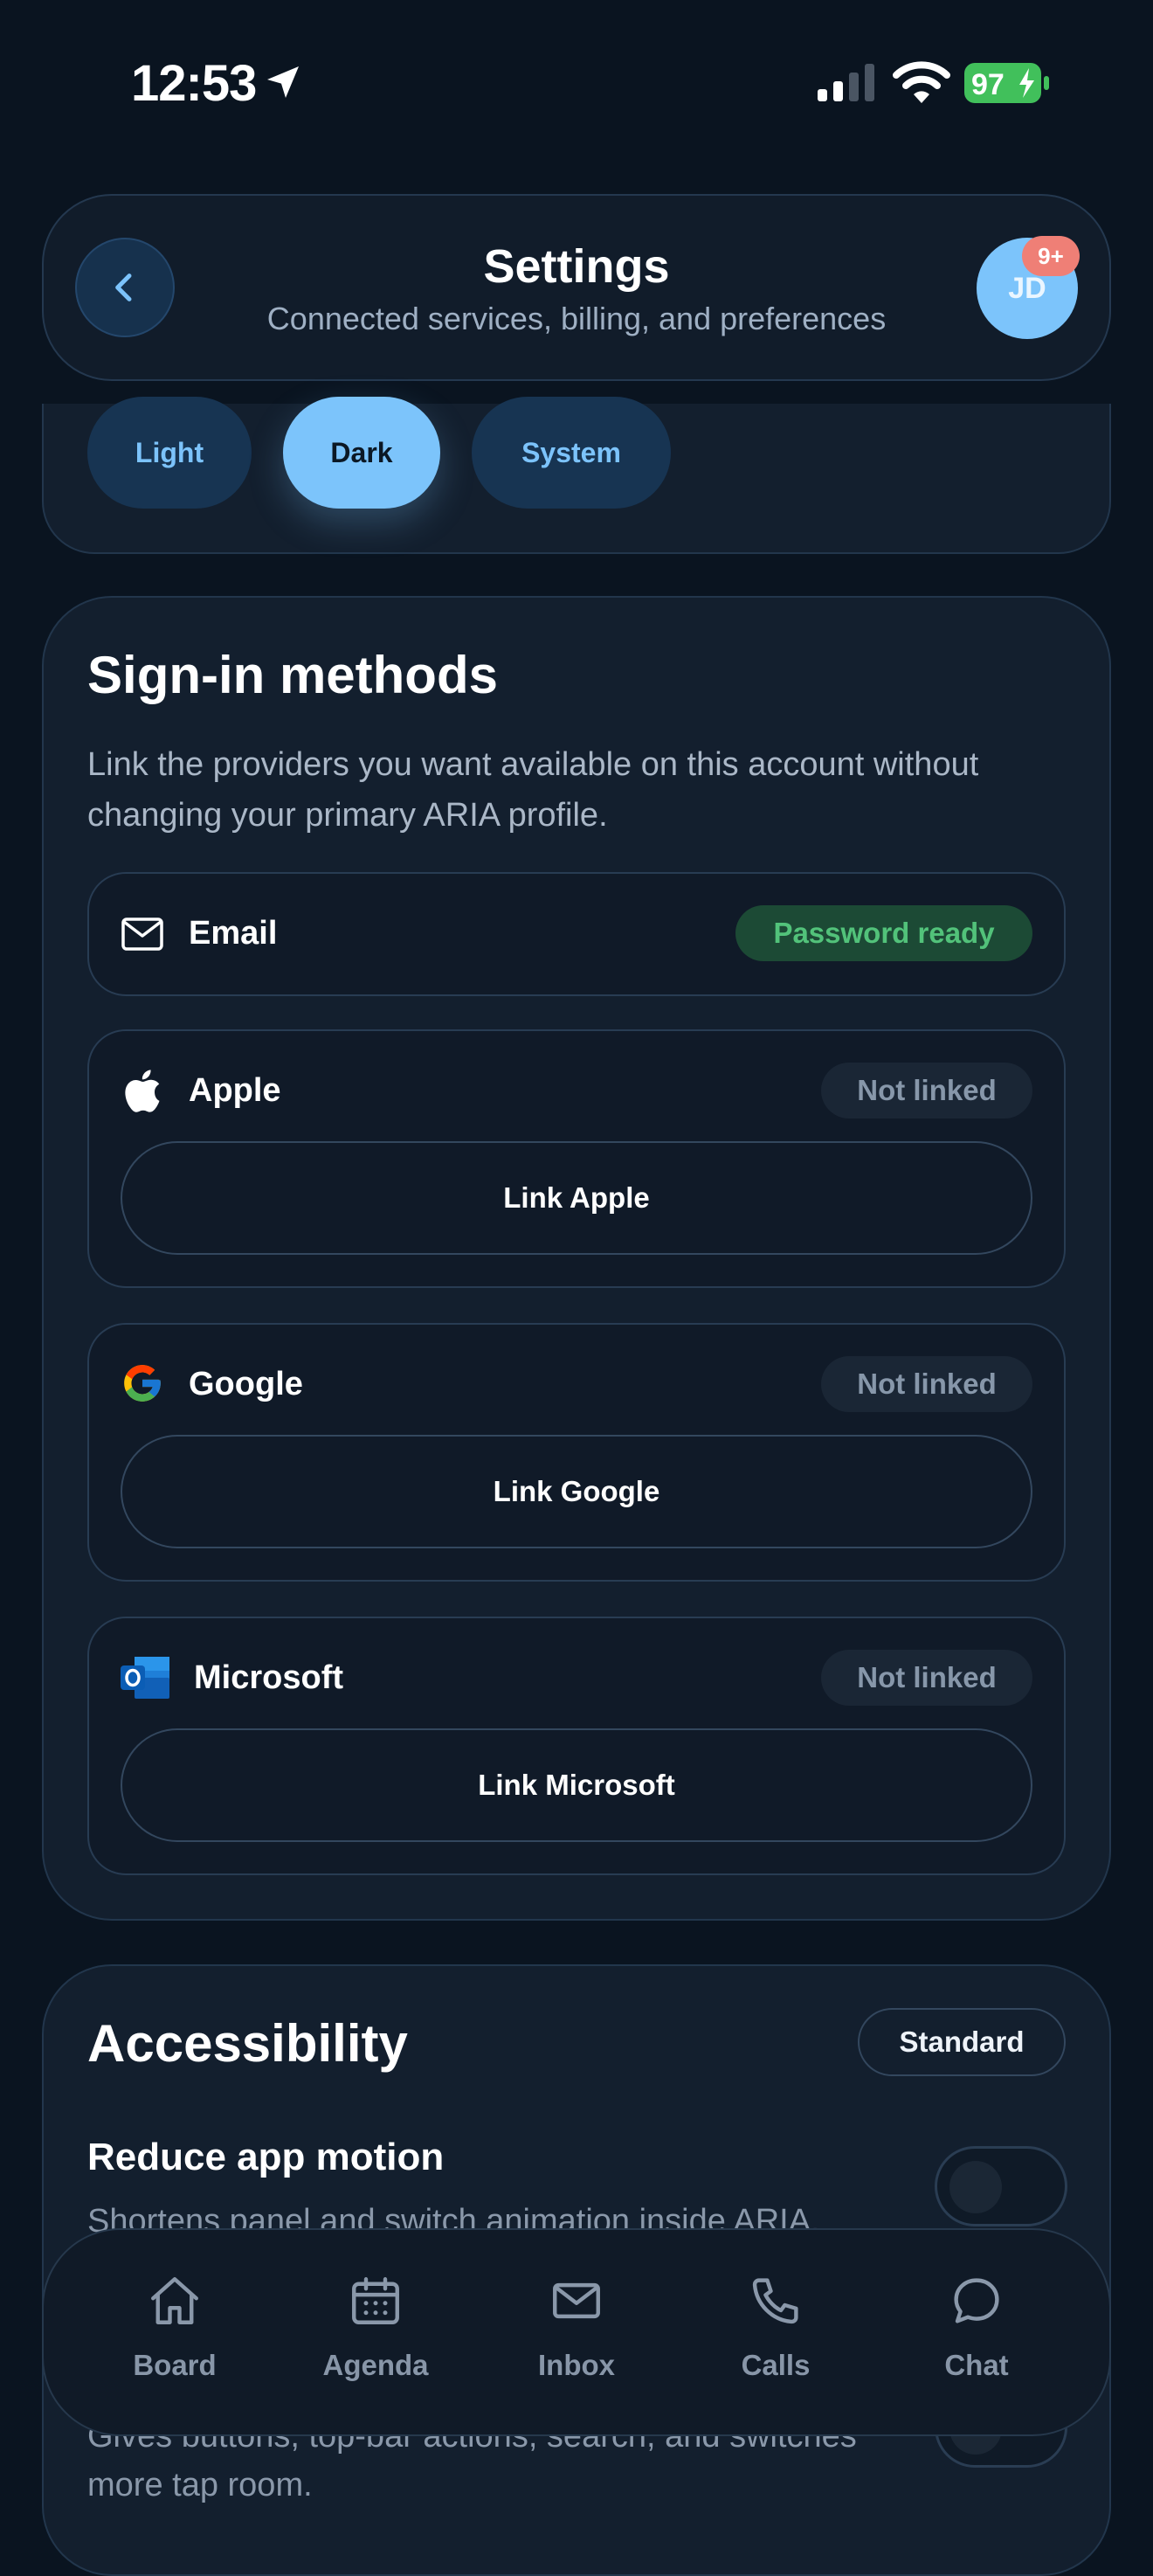 The width and height of the screenshot is (1153, 2576). What do you see at coordinates (362, 453) in the screenshot?
I see `theme-option-dark: Dark` at bounding box center [362, 453].